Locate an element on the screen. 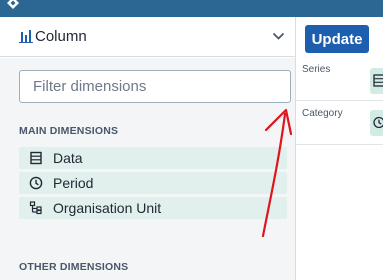 The image size is (383, 280). dimension-item-organisation-unit: Organisation Unit is located at coordinates (153, 208).